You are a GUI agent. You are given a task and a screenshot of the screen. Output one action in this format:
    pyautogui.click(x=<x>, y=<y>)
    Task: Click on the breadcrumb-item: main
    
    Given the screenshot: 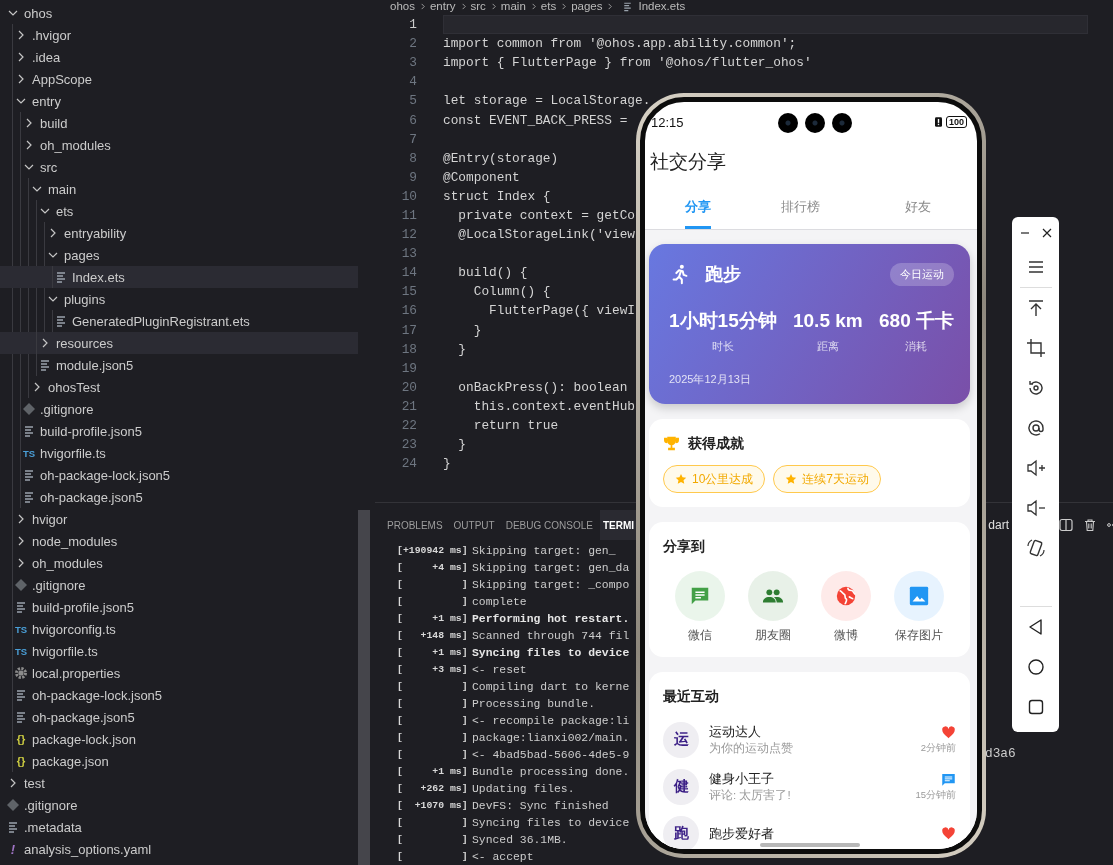 What is the action you would take?
    pyautogui.click(x=513, y=6)
    